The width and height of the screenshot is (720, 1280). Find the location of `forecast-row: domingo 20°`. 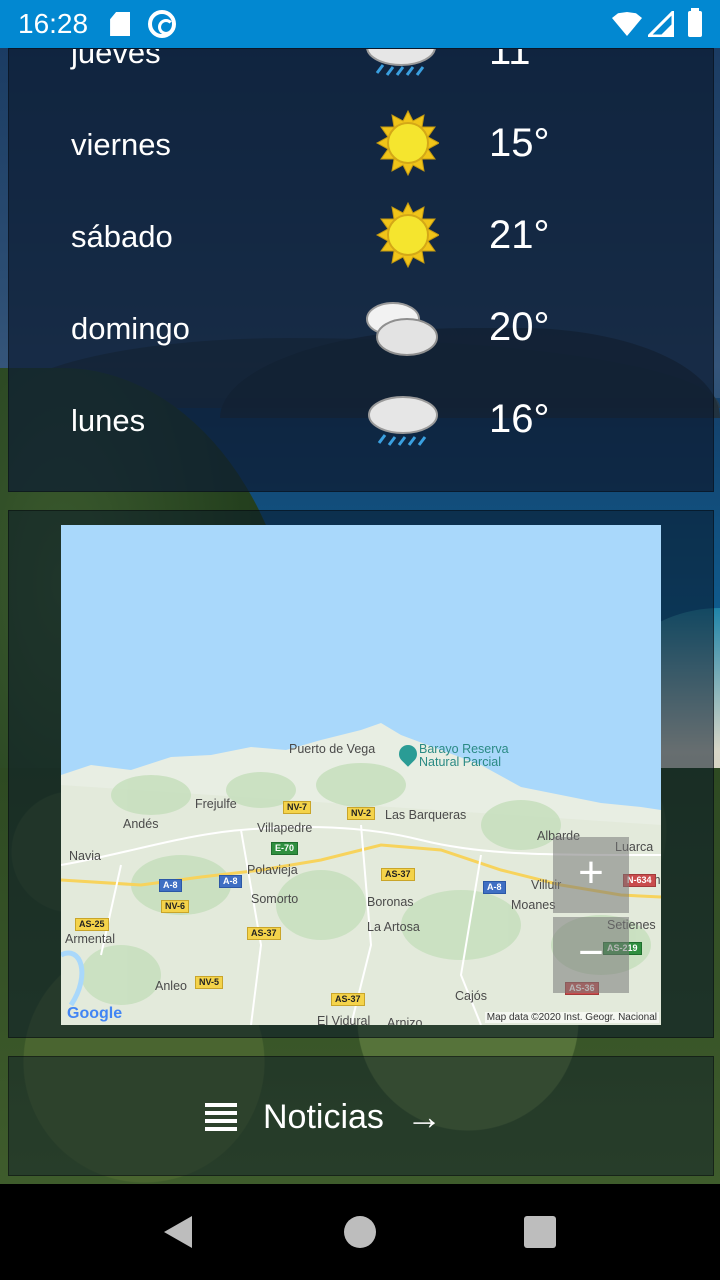

forecast-row: domingo 20° is located at coordinates (361, 327).